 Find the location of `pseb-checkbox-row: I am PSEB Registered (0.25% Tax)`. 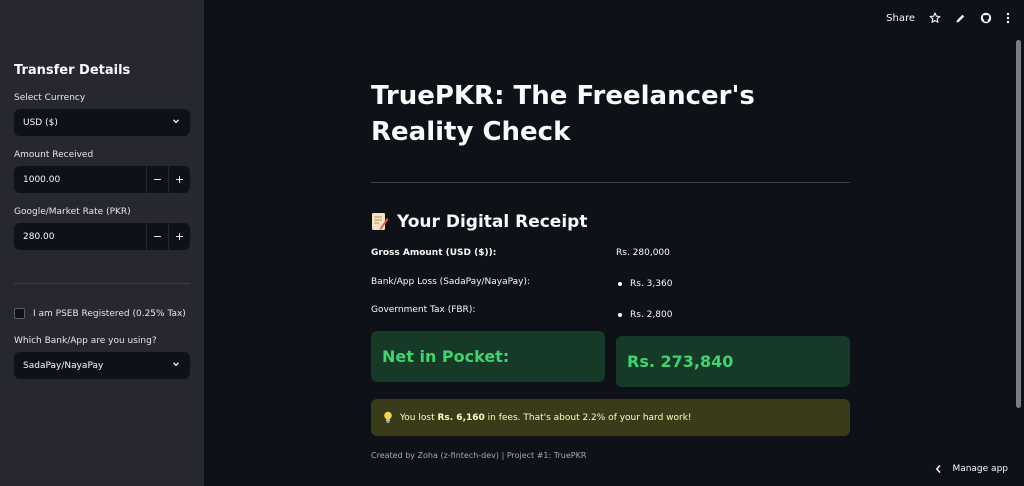

pseb-checkbox-row: I am PSEB Registered (0.25% Tax) is located at coordinates (100, 313).